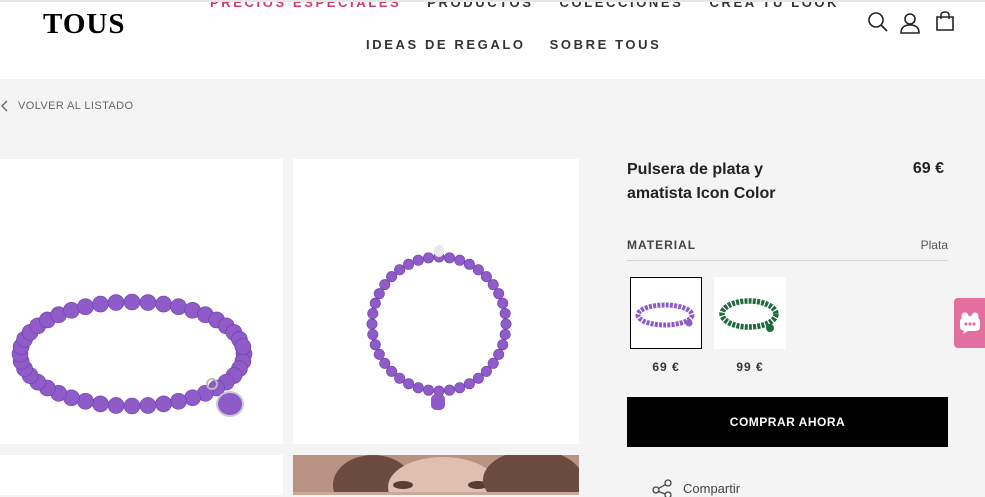 The width and height of the screenshot is (985, 497). Describe the element at coordinates (750, 367) in the screenshot. I see `variant-price-malachite: 99 €` at that location.